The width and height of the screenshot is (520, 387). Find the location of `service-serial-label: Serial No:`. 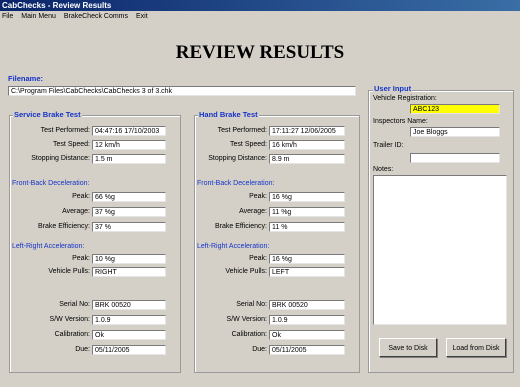

service-serial-label: Serial No: is located at coordinates (74, 304).